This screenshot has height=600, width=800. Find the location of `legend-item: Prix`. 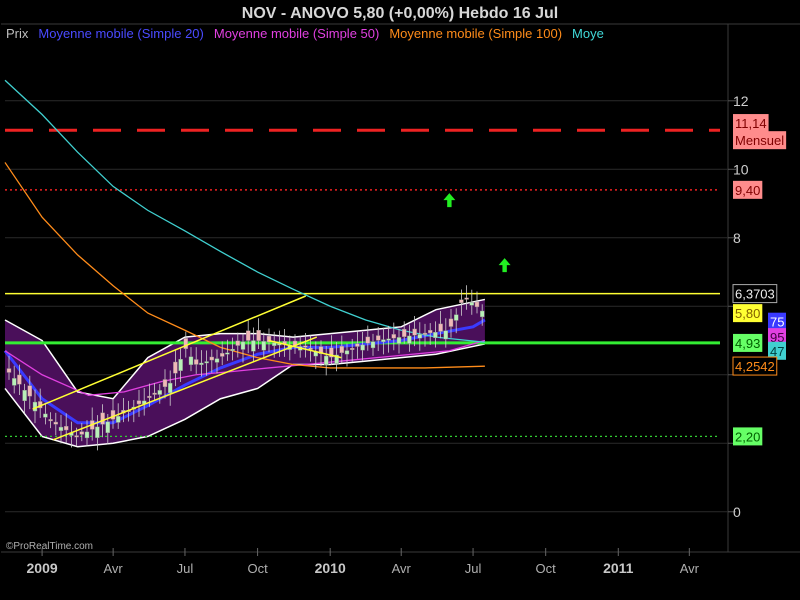

legend-item: Prix is located at coordinates (17, 33).